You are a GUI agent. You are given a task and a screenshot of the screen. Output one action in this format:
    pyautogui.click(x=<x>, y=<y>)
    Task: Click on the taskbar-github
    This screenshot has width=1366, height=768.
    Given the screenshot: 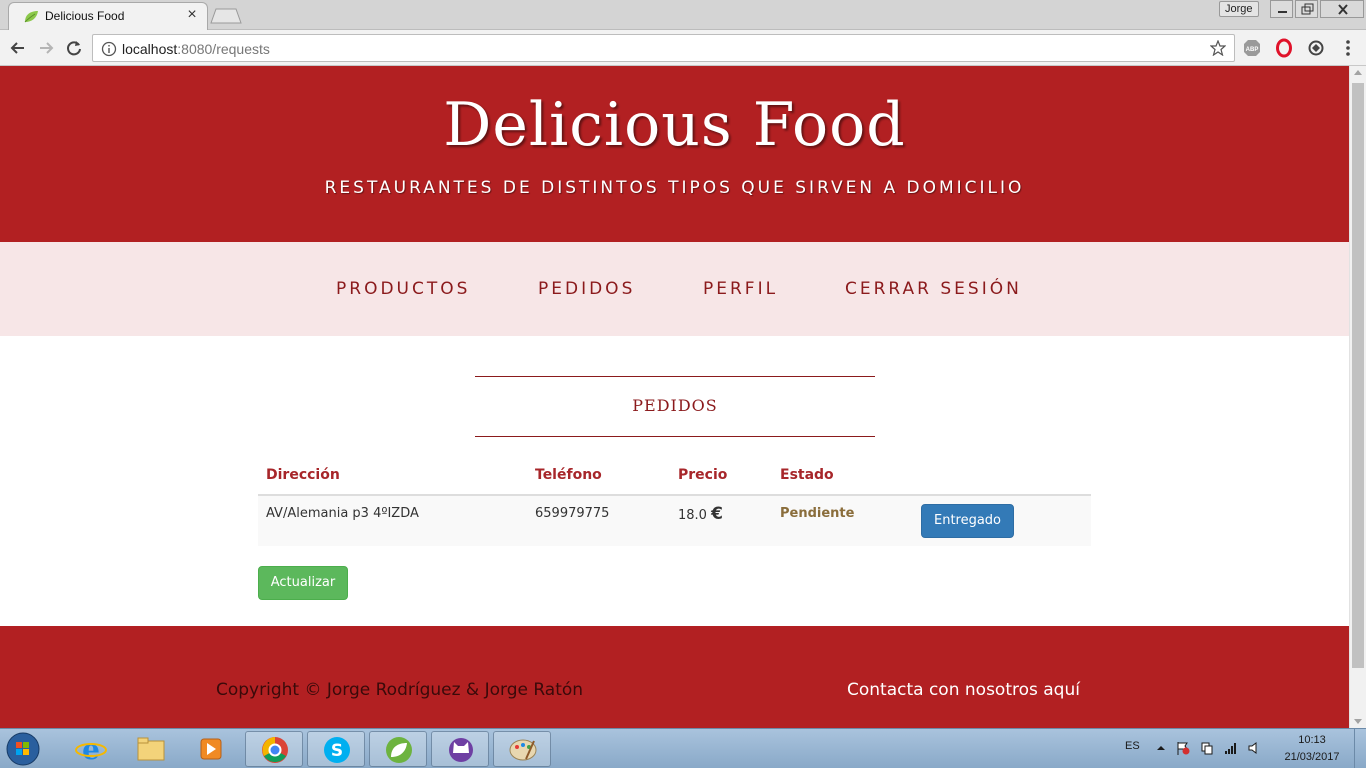 What is the action you would take?
    pyautogui.click(x=460, y=749)
    